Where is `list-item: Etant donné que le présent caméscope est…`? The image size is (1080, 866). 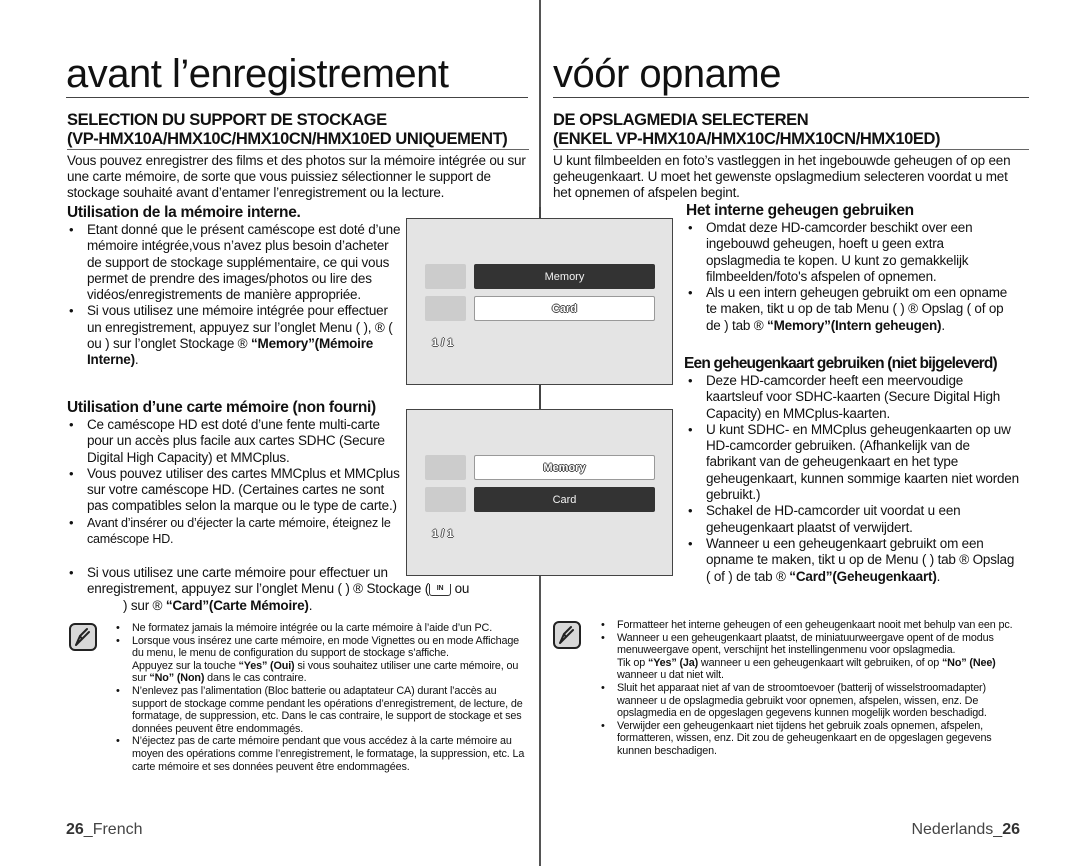
list-item: Etant donné que le présent caméscope est… is located at coordinates (234, 262).